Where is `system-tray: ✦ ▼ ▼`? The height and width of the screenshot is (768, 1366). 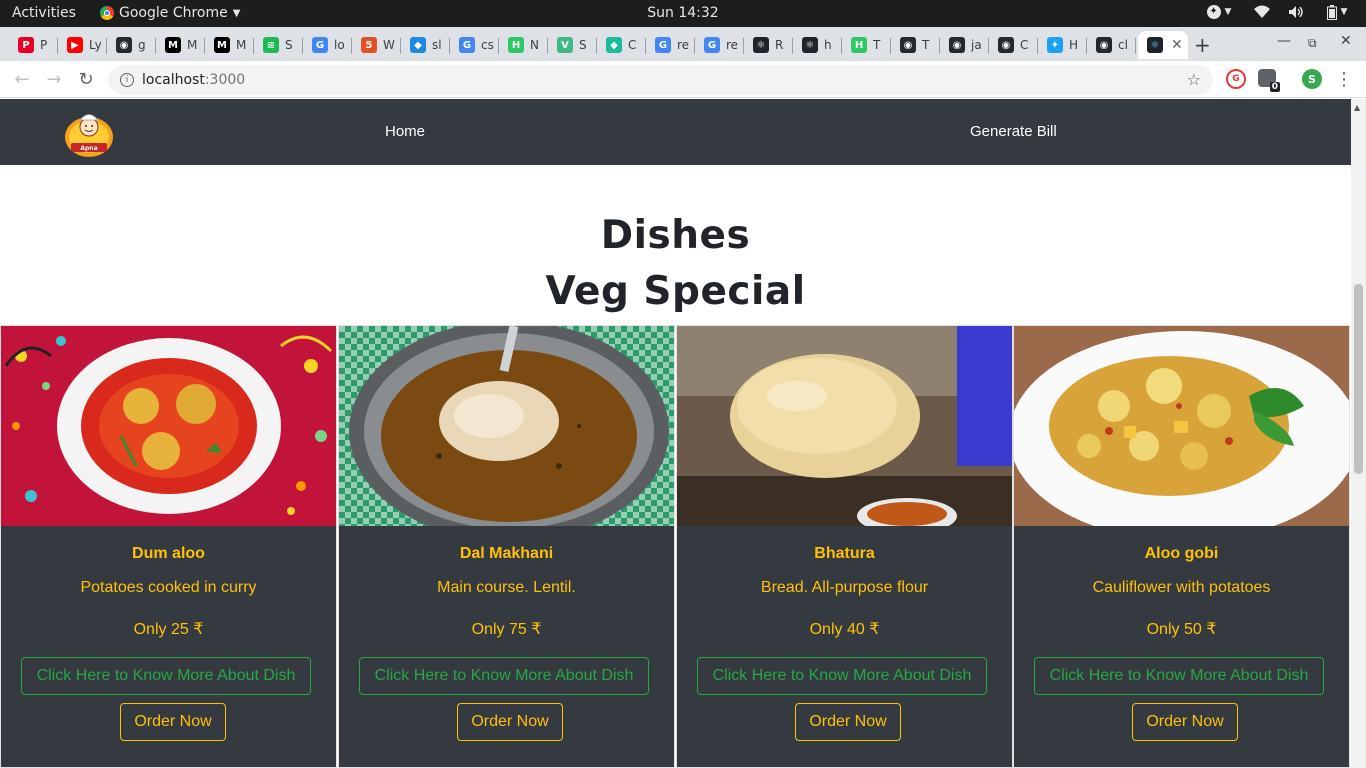
system-tray: ✦ ▼ ▼ is located at coordinates (1277, 12).